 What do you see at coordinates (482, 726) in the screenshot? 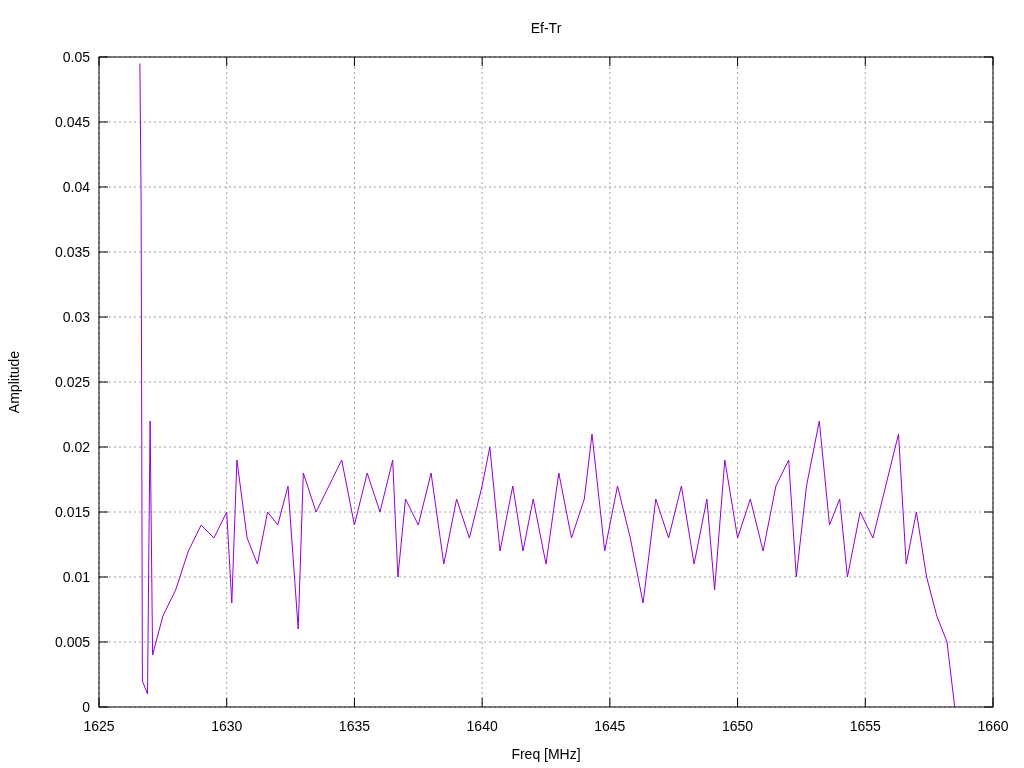
I see `x-tick-label: 1640` at bounding box center [482, 726].